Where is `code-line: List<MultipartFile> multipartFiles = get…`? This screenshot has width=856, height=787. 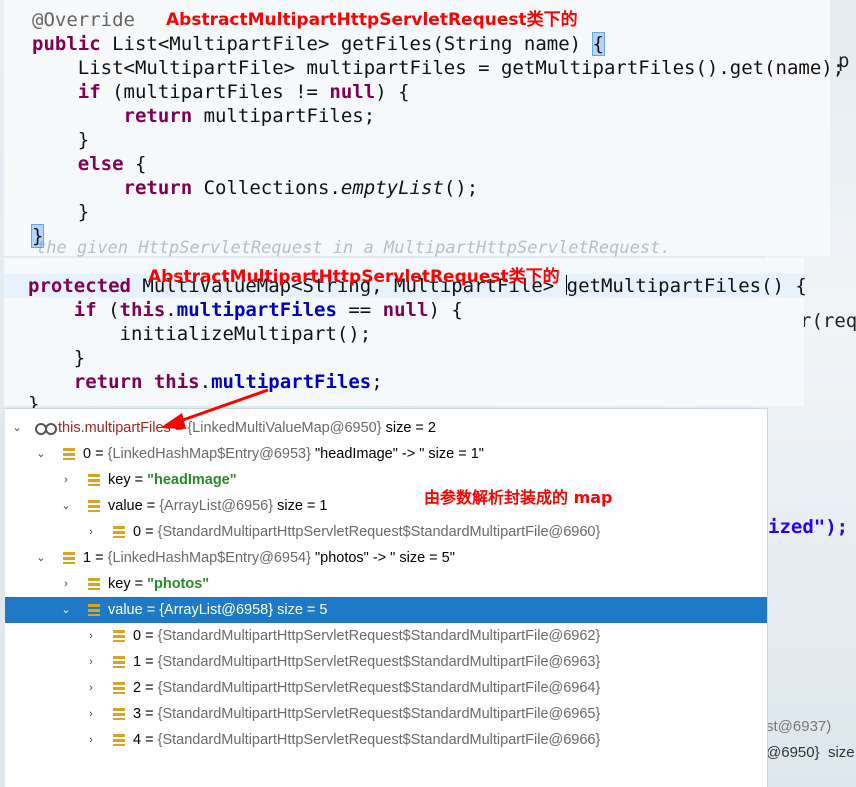 code-line: List<MultipartFile> multipartFiles = get… is located at coordinates (438, 68).